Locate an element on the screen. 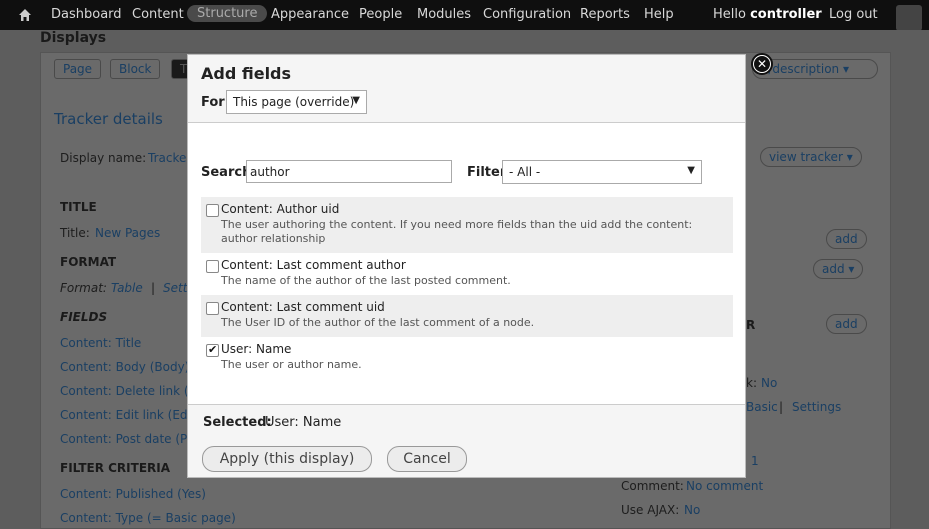  dialog-title: Add fields is located at coordinates (246, 73).